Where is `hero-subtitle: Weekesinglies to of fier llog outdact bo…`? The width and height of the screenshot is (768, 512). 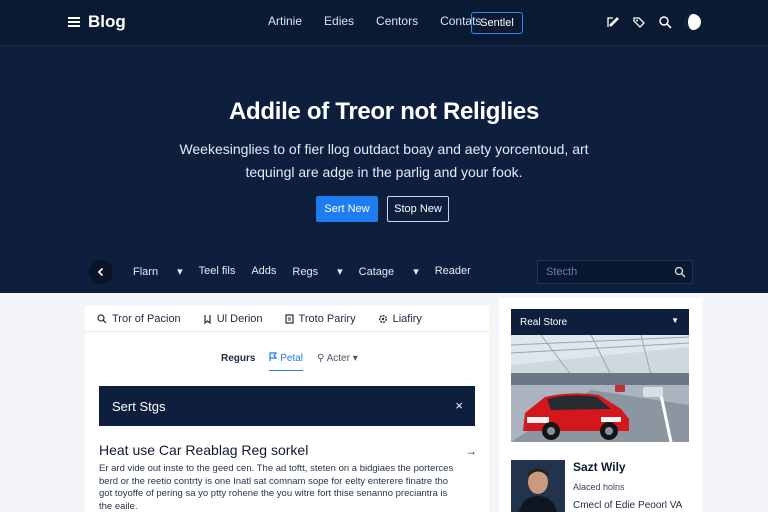
hero-subtitle: Weekesinglies to of fier llog outdact bo… is located at coordinates (384, 160).